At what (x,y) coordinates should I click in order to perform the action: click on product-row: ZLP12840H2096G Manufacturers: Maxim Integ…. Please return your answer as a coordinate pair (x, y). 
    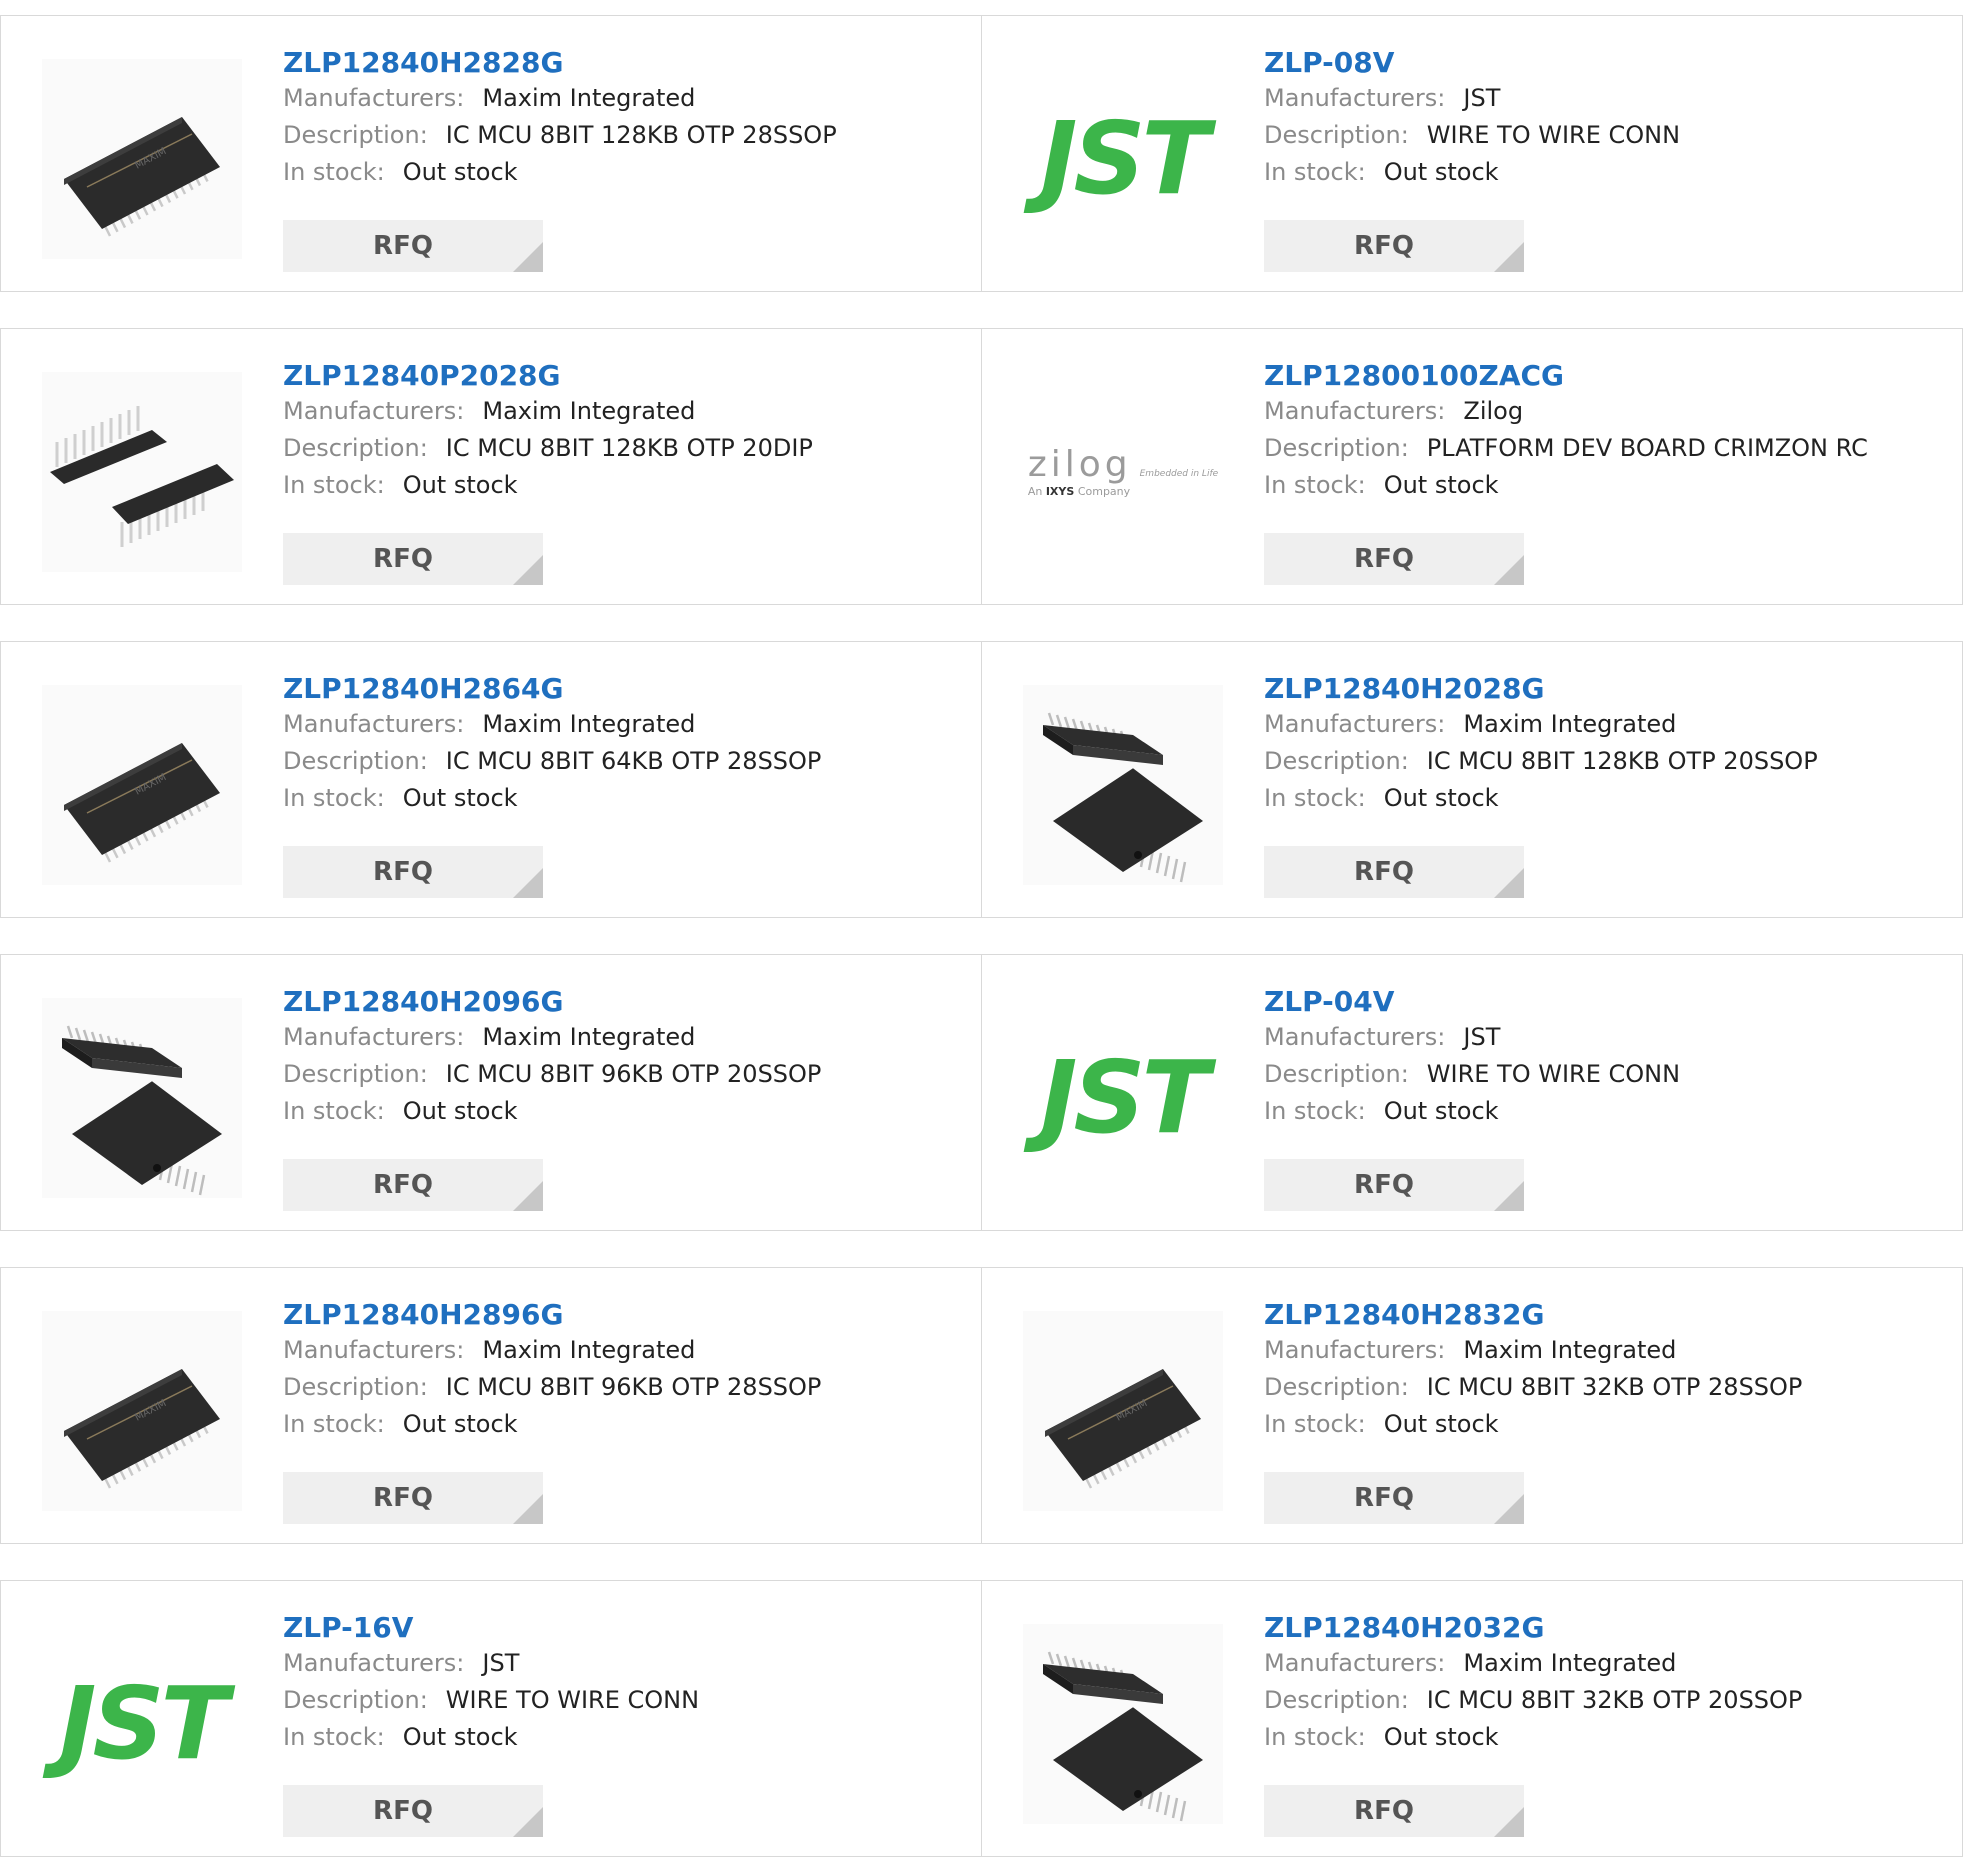
    Looking at the image, I should click on (981, 1092).